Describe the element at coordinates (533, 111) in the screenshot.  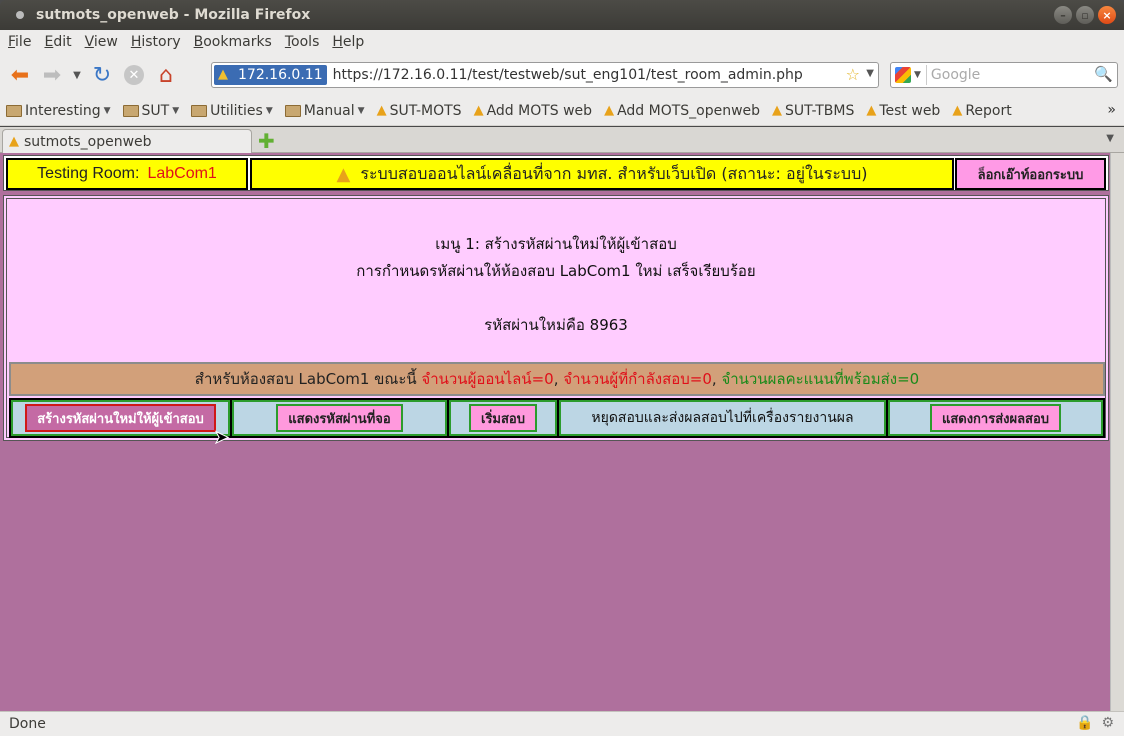
I see `bookmark-add-mots-web: ▲ Add MOTS web` at that location.